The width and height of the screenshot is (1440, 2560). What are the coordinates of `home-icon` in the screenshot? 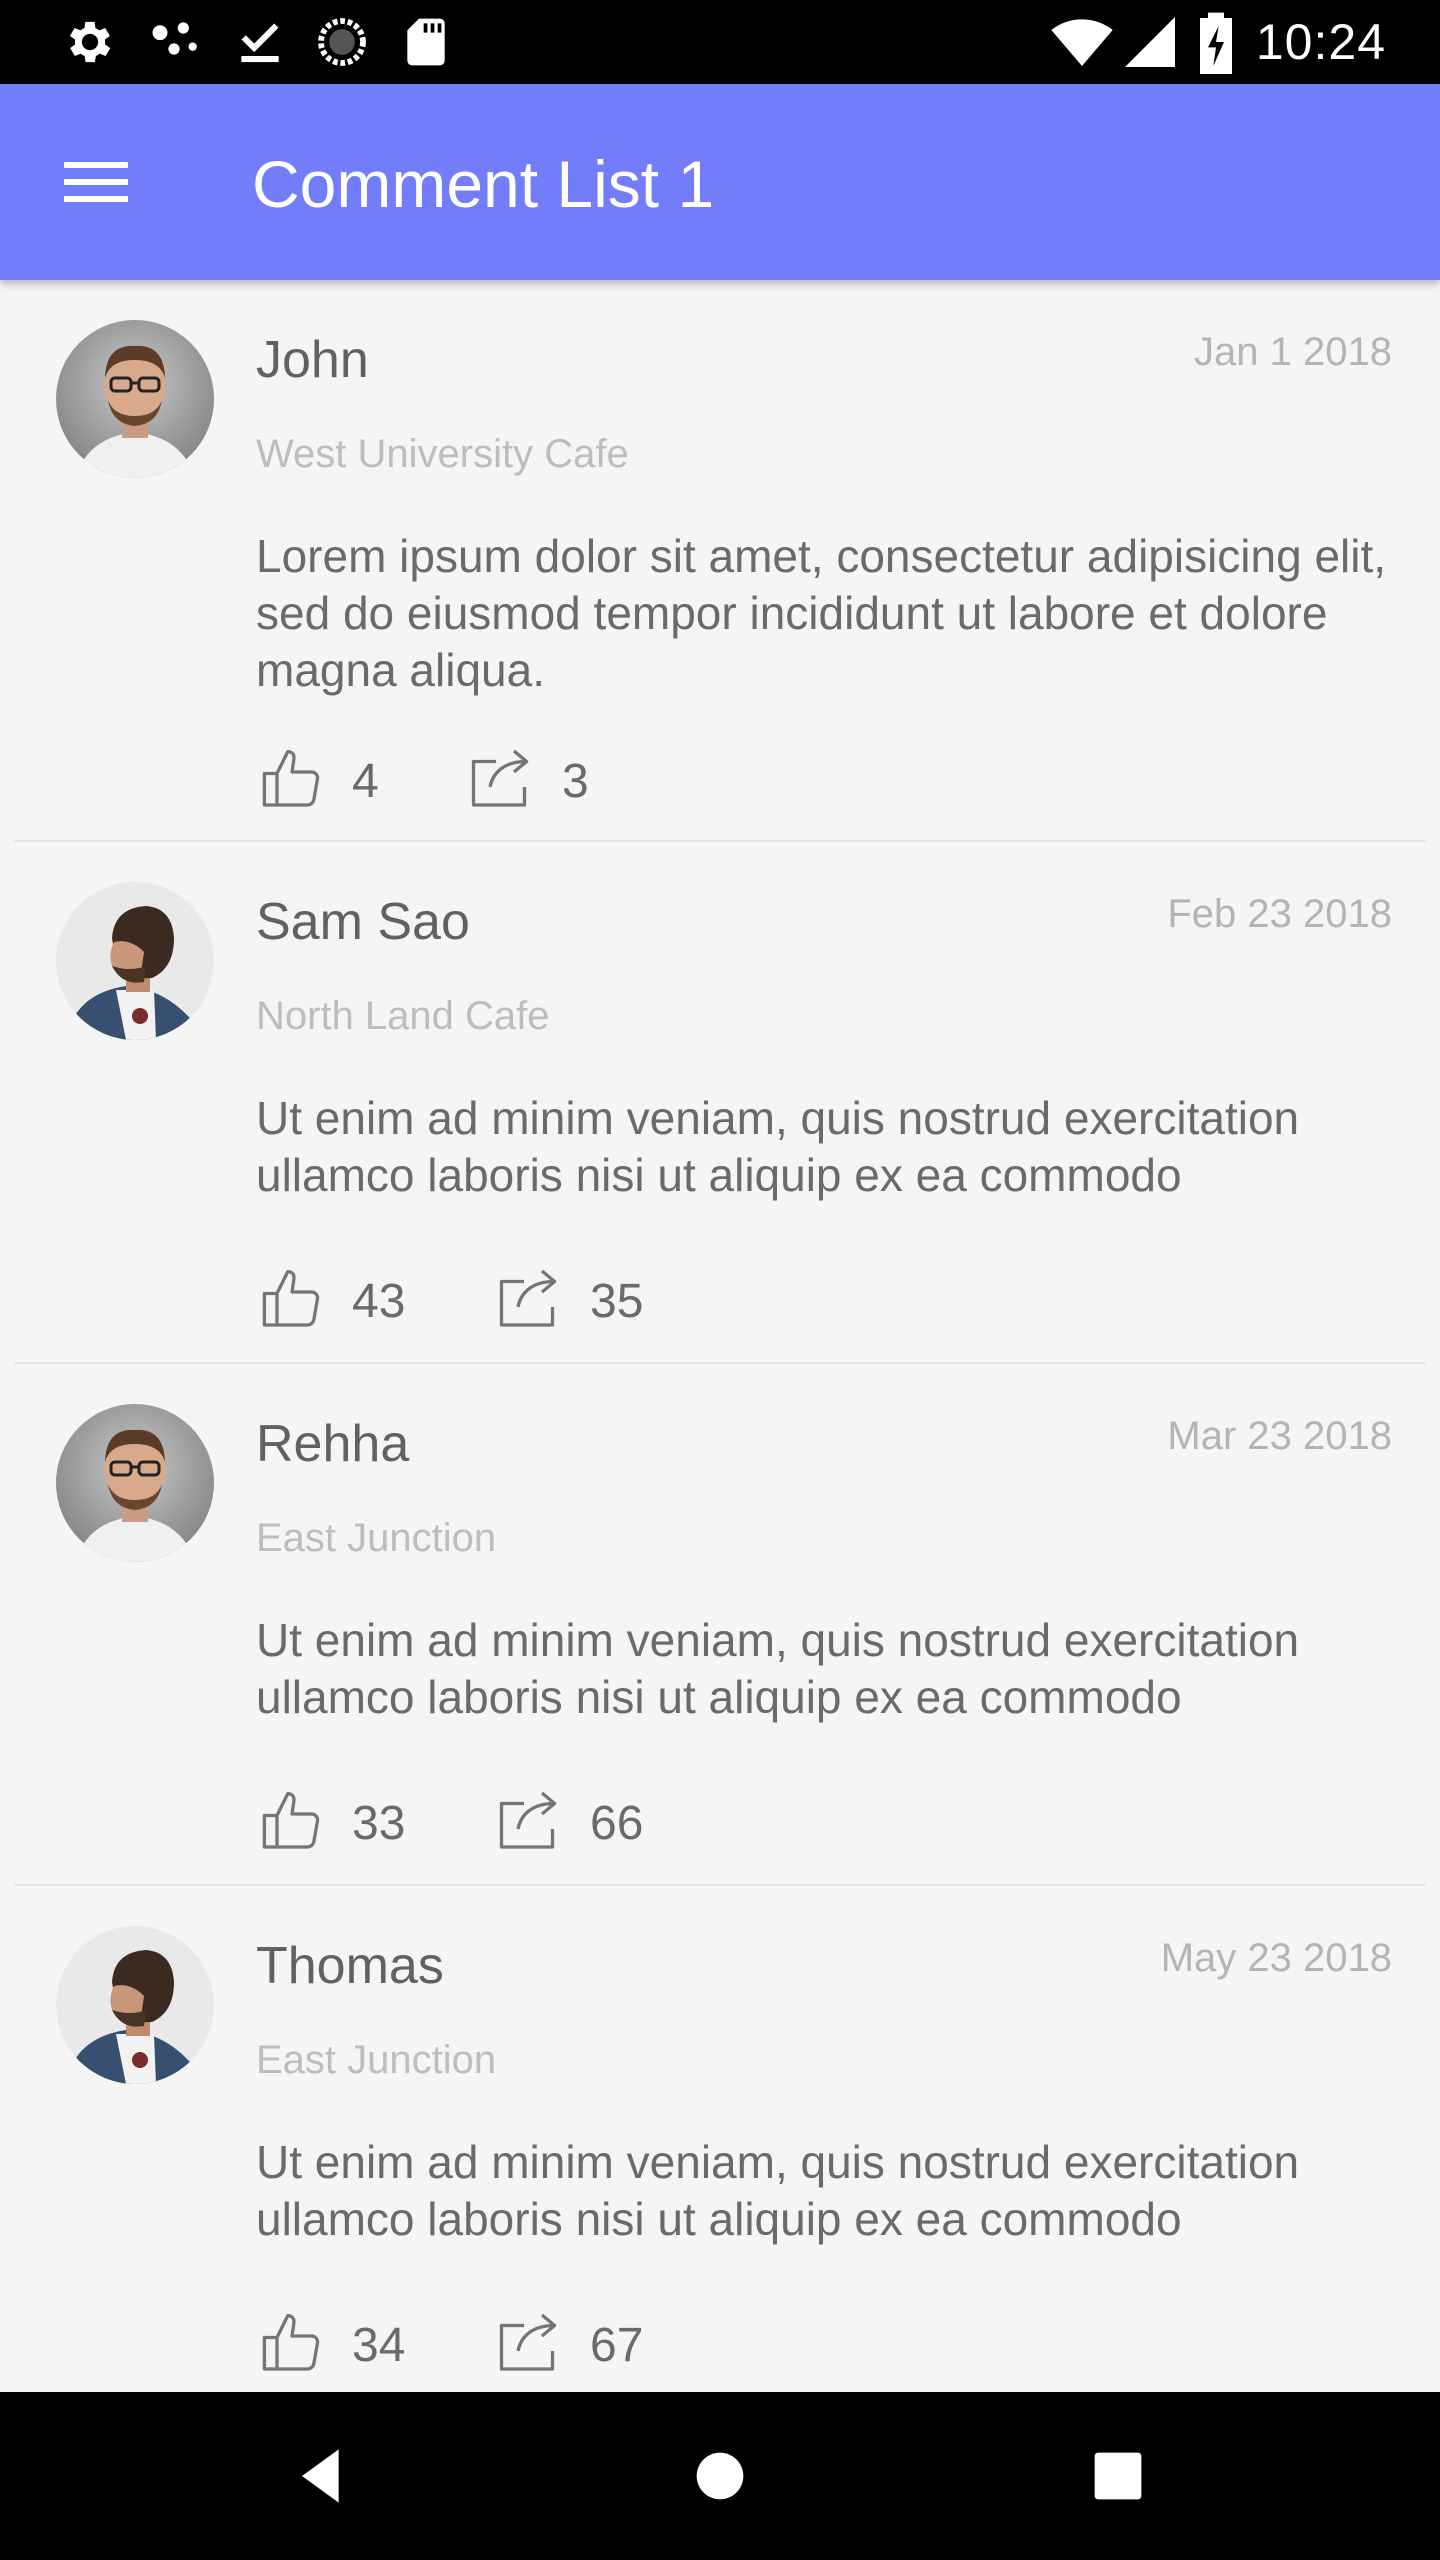 It's located at (720, 2476).